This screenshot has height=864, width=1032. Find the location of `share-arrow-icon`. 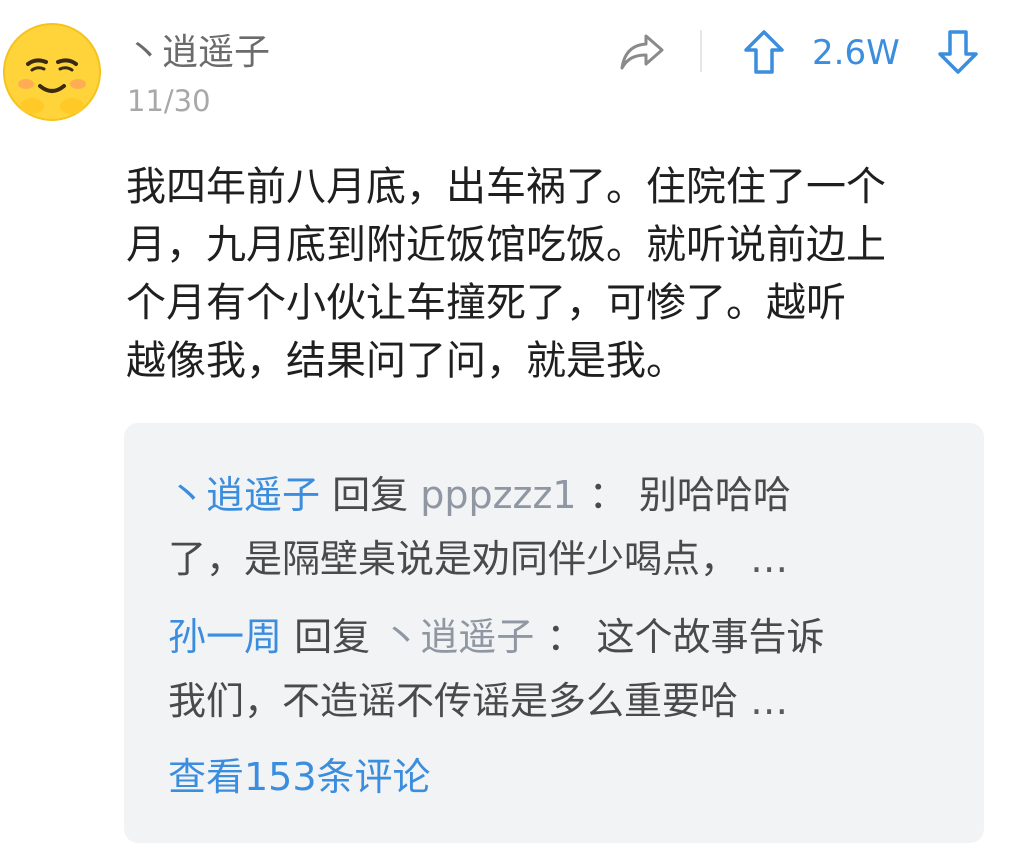

share-arrow-icon is located at coordinates (642, 52).